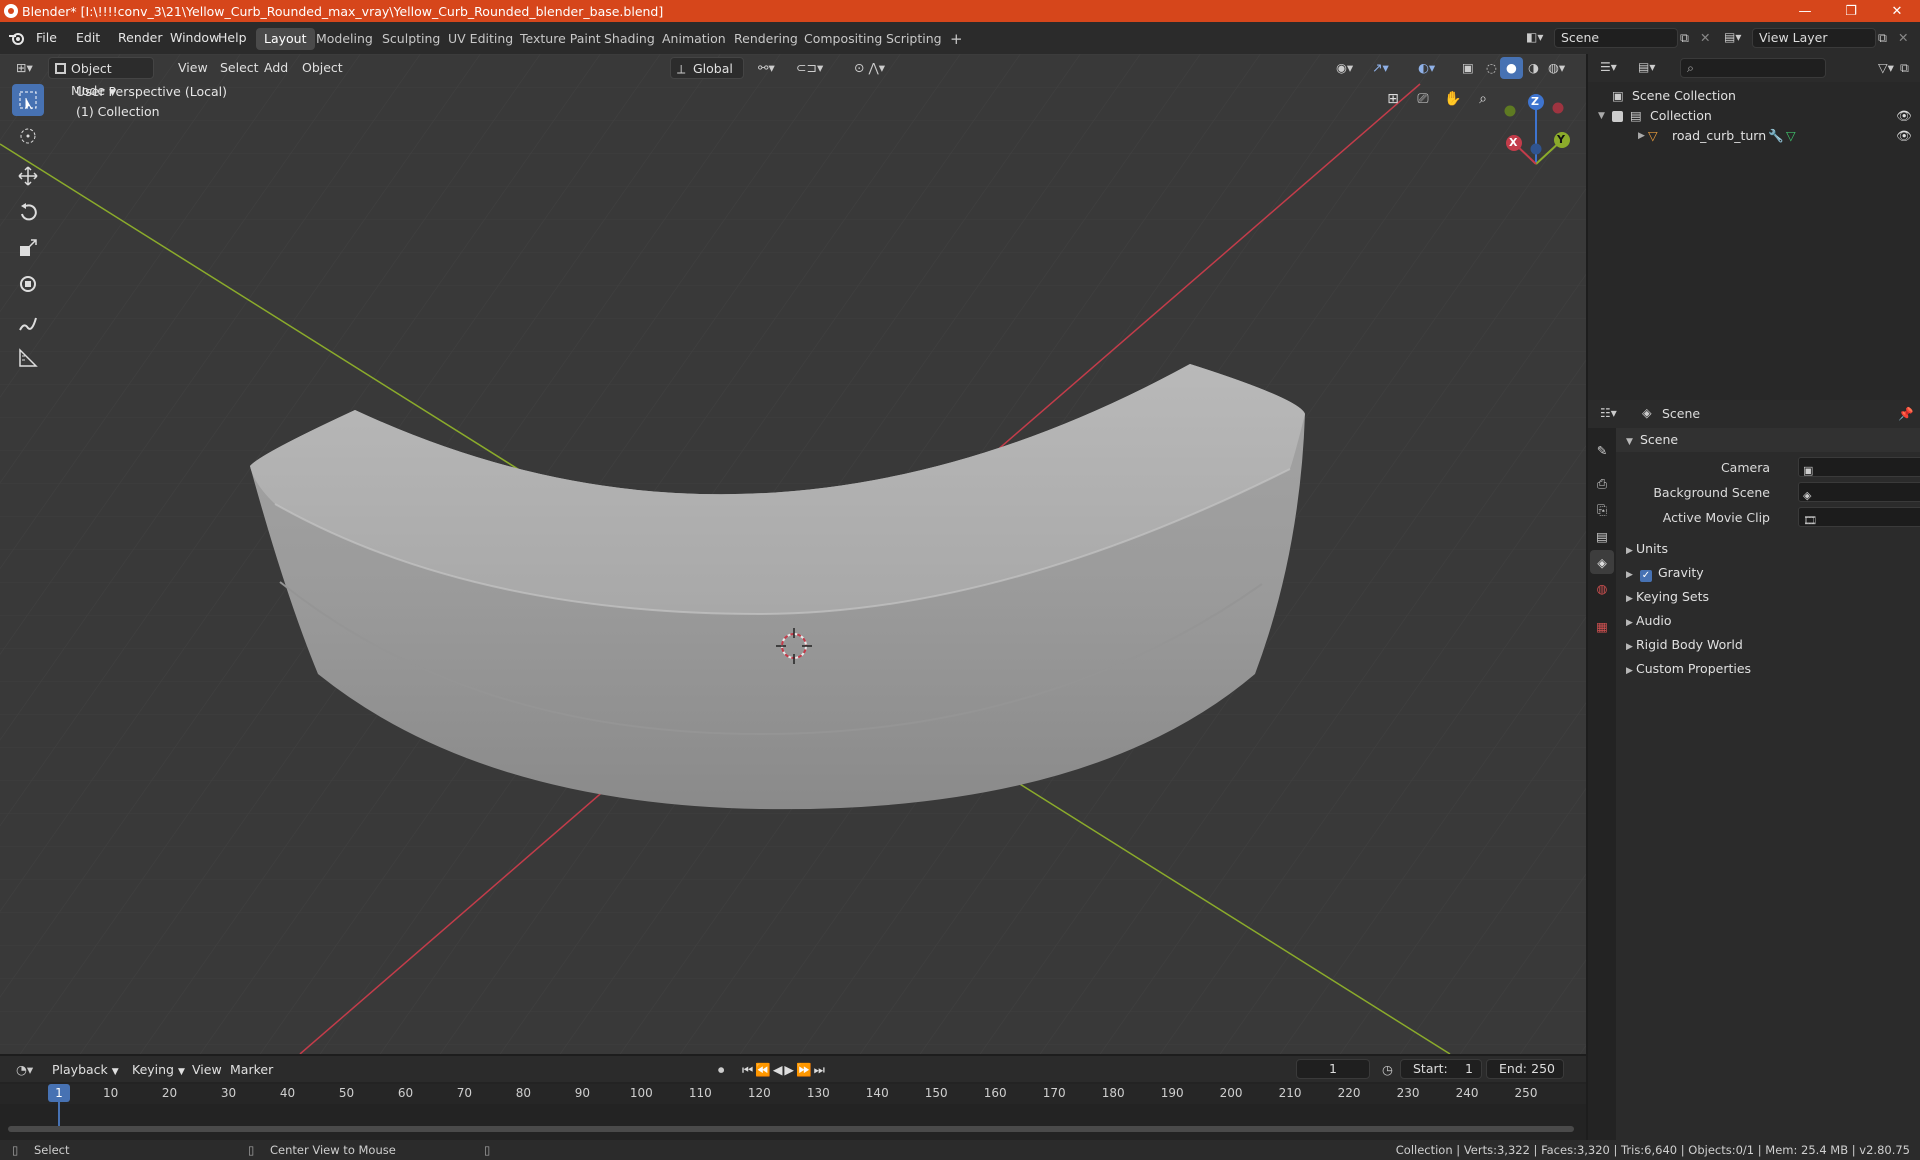 The image size is (1920, 1160). Describe the element at coordinates (1768, 669) in the screenshot. I see `custom-properties-section: ▶ Custom Properties` at that location.